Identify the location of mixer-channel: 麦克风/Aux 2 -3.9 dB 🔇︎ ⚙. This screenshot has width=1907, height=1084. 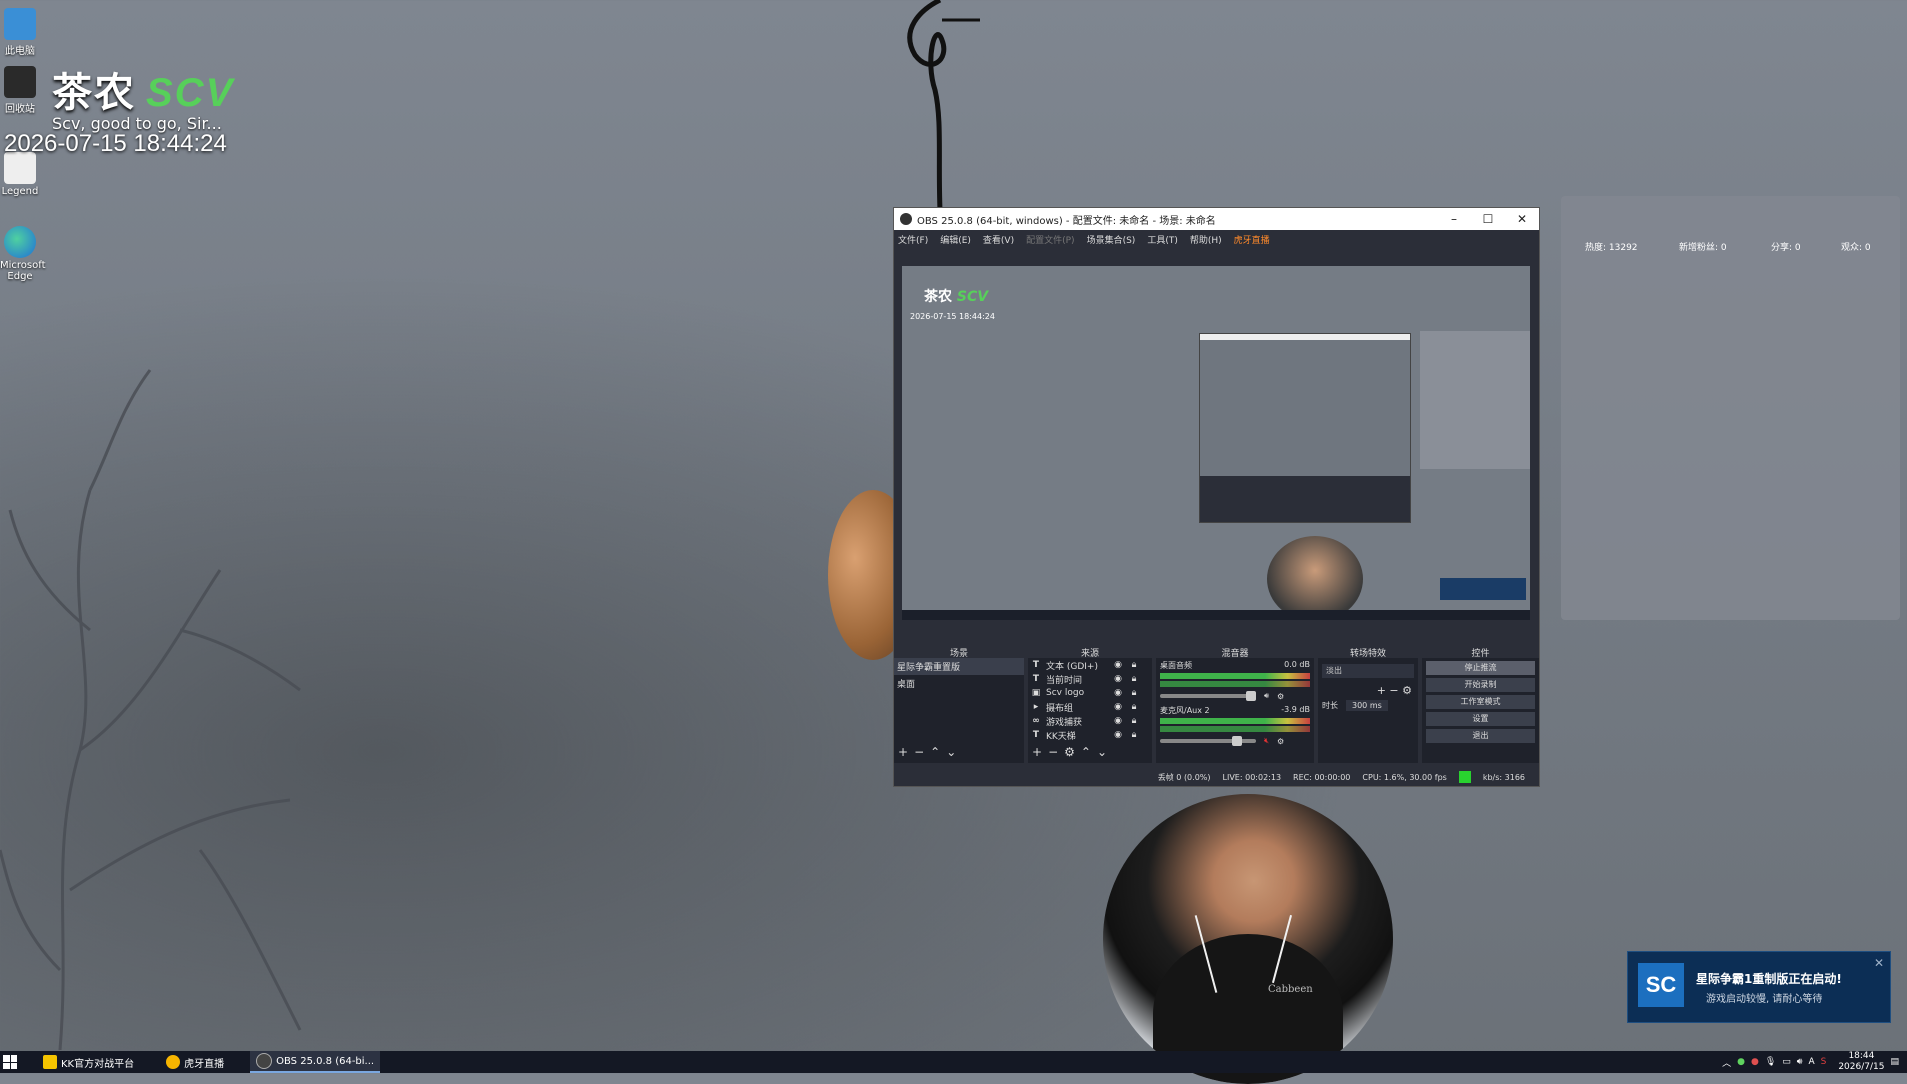
(1235, 725).